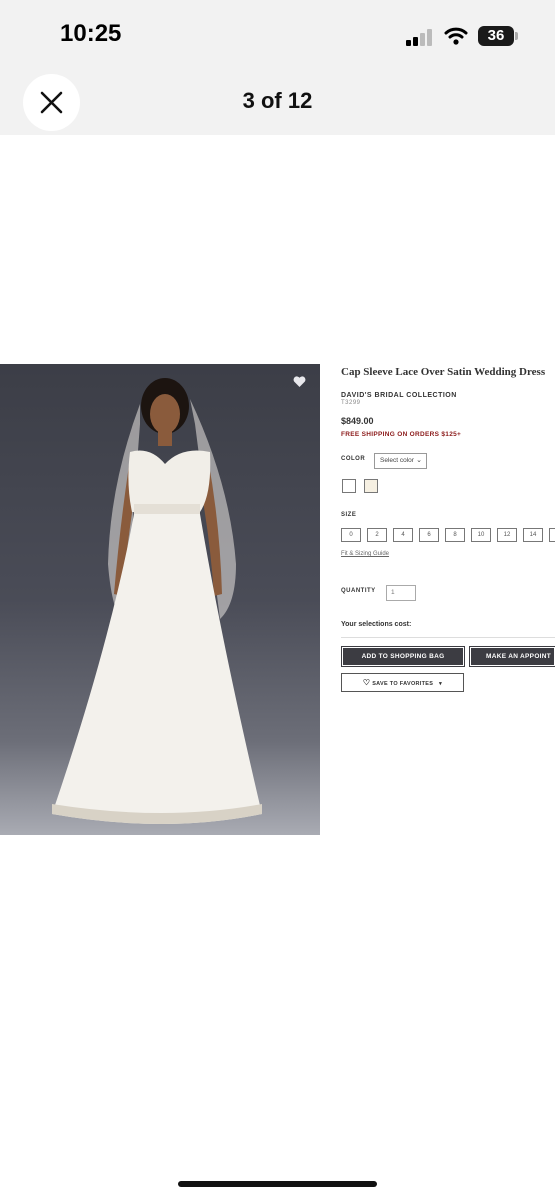 This screenshot has width=555, height=1200. Describe the element at coordinates (349, 515) in the screenshot. I see `size-label: SIZE` at that location.